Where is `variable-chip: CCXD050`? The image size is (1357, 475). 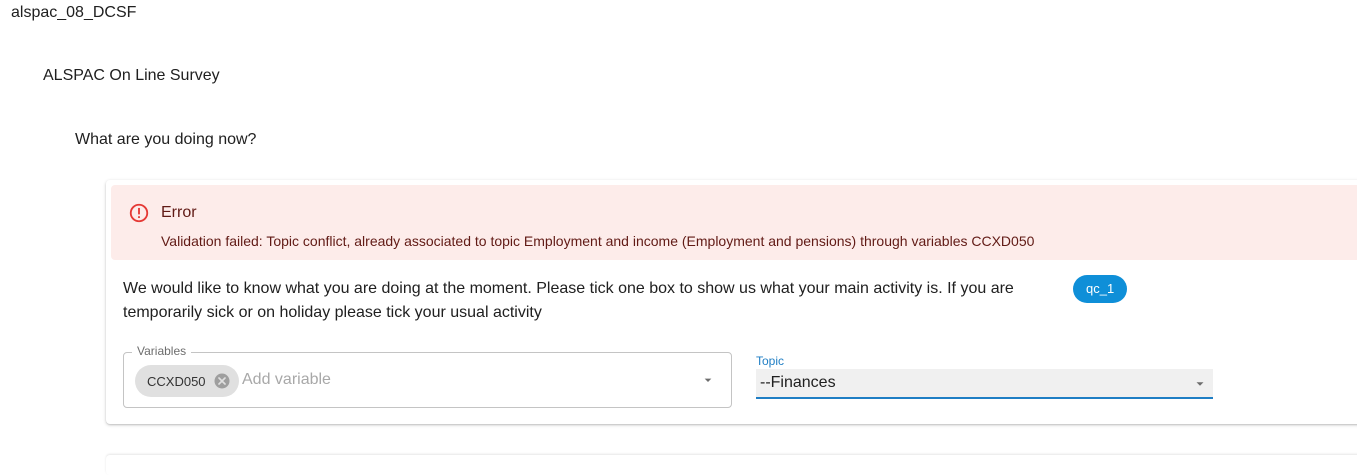
variable-chip: CCXD050 is located at coordinates (187, 381).